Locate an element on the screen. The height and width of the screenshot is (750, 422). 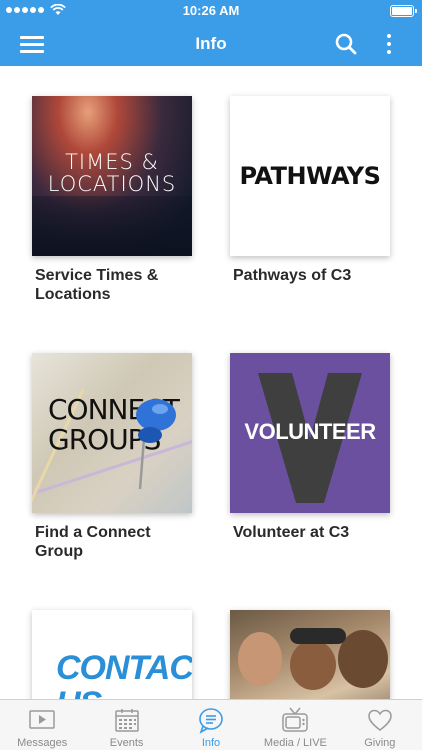
map-pin-icon is located at coordinates (156, 444).